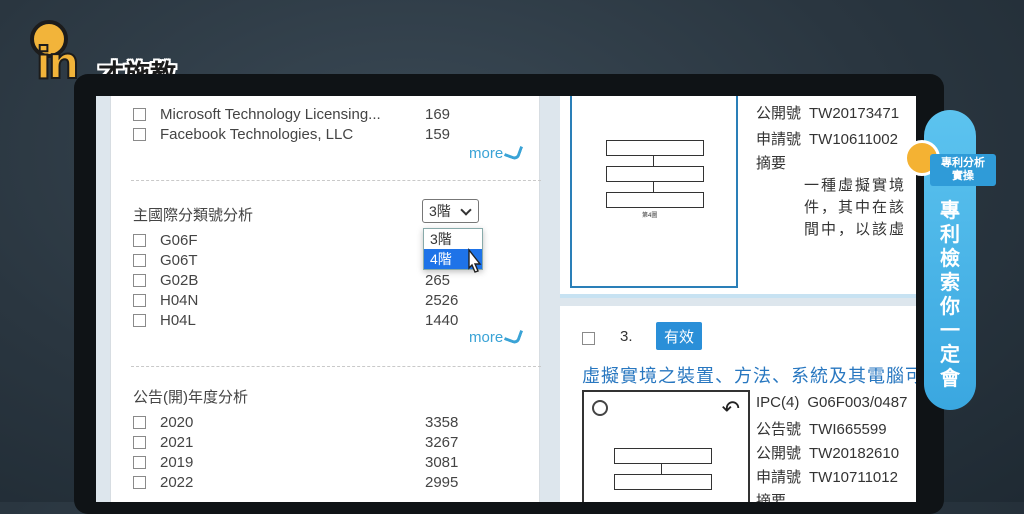 The image size is (1024, 514). Describe the element at coordinates (336, 366) in the screenshot. I see `divider` at that location.